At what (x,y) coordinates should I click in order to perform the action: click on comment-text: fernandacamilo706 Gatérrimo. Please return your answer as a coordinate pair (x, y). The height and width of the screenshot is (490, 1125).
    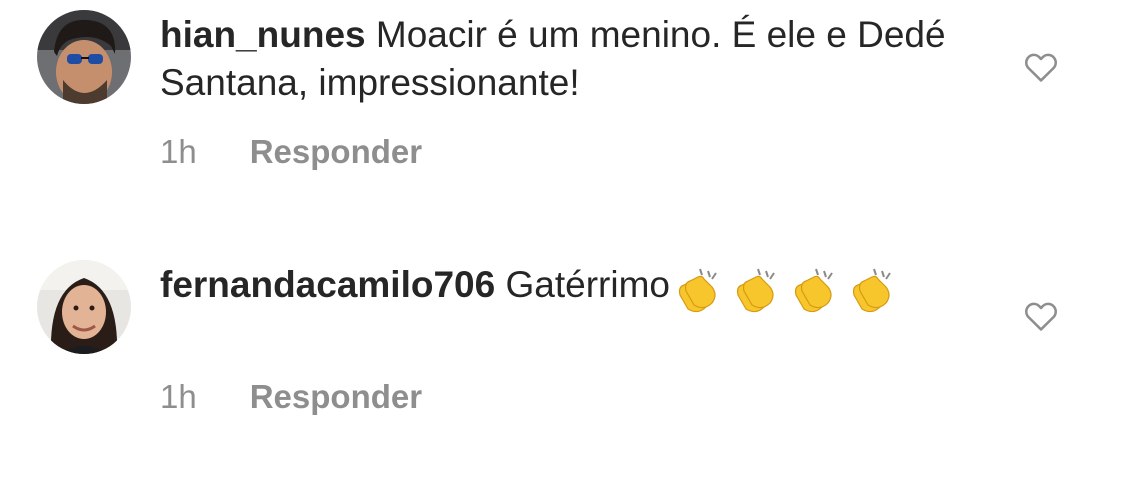
    Looking at the image, I should click on (565, 290).